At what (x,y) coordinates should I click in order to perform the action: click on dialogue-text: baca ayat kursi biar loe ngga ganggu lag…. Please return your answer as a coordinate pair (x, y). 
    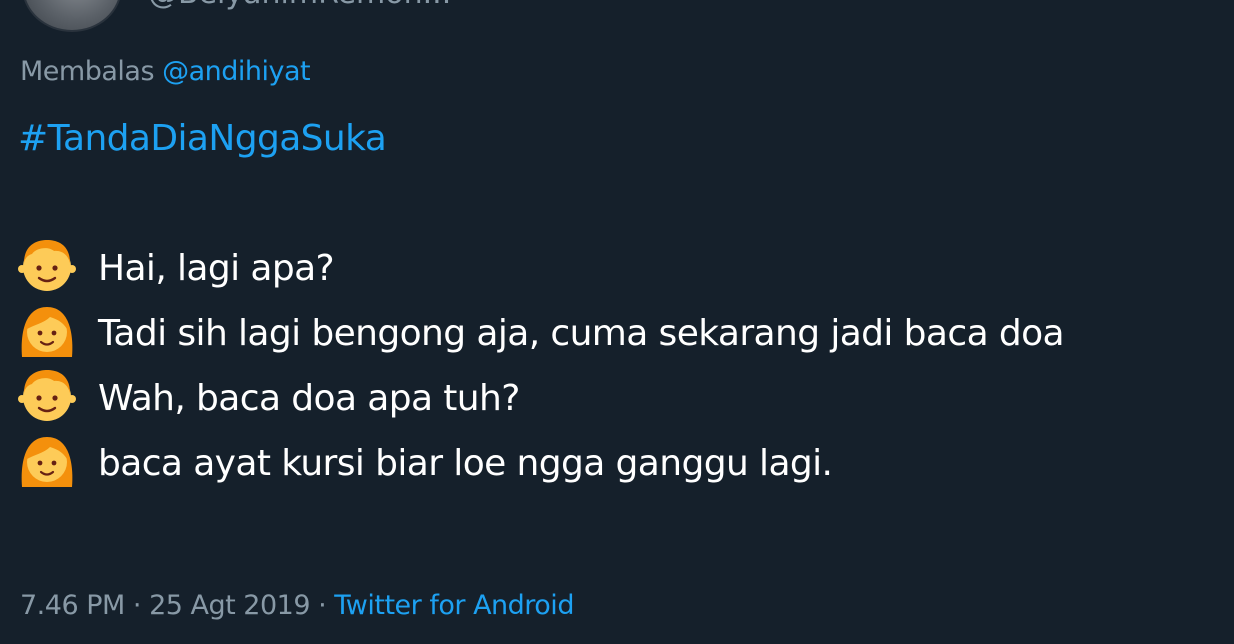
    Looking at the image, I should click on (465, 463).